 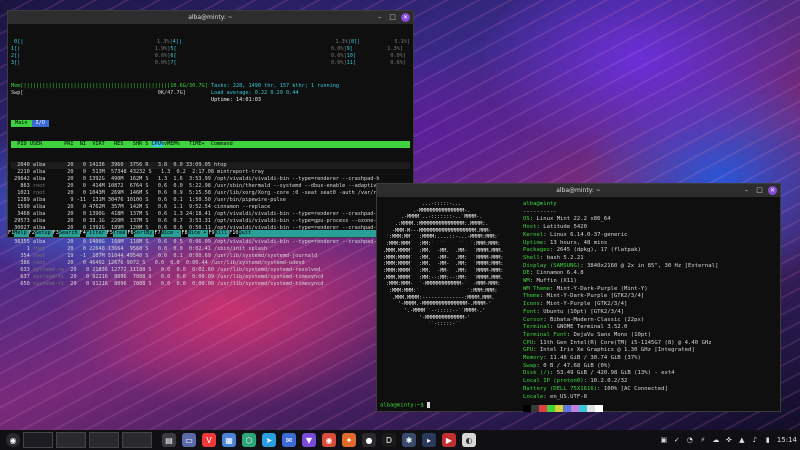 I want to click on header-columns: PID USER PRI NI VIRT RES SHR S, so click(x=81, y=144).